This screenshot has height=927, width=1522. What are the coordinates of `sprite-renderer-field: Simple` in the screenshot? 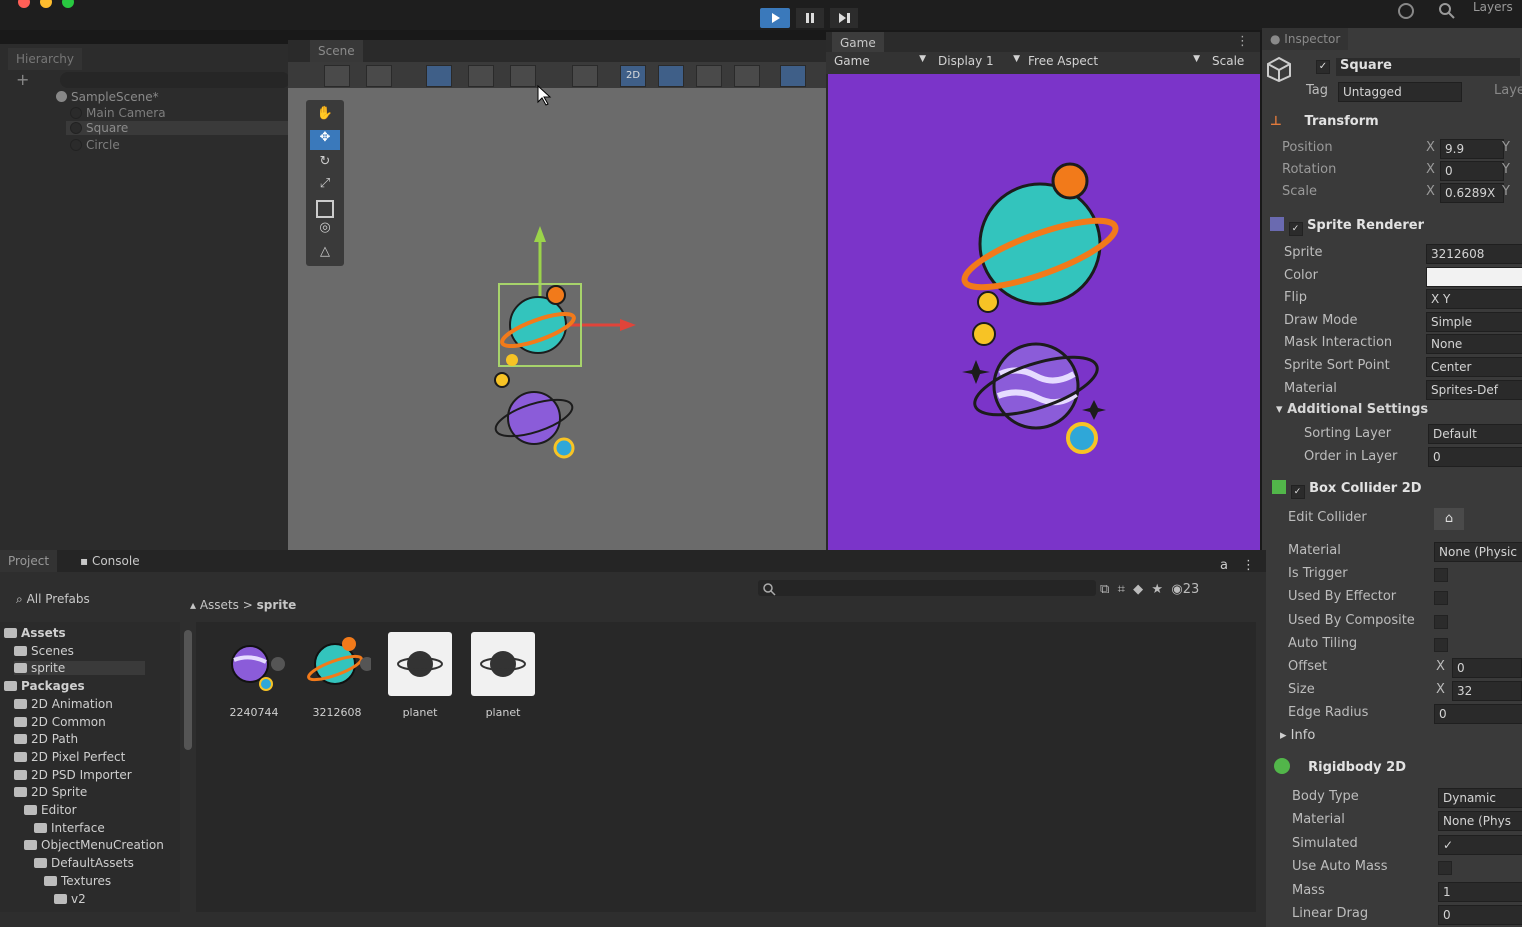 It's located at (1474, 321).